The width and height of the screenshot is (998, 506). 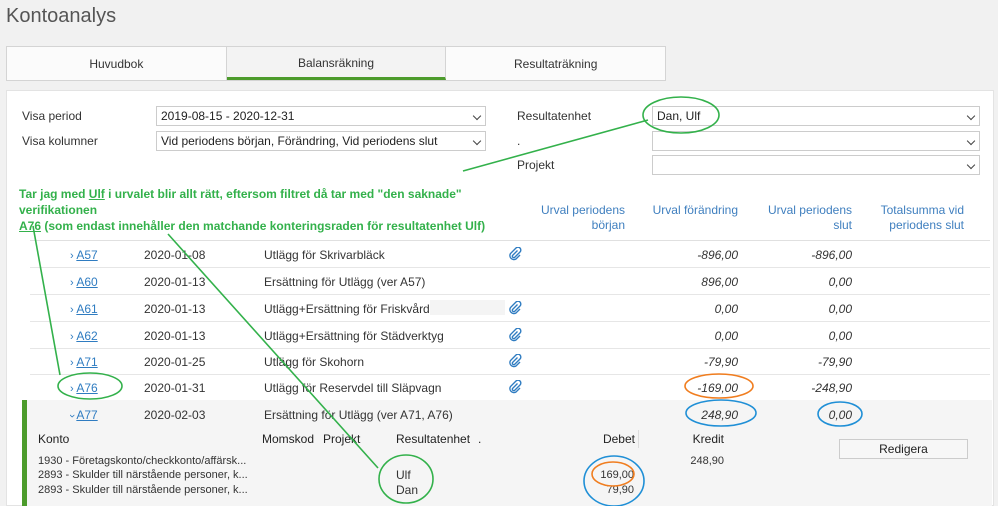 I want to click on tab-bar: Huvudbok Balansräkning Resultaträkning, so click(x=336, y=63).